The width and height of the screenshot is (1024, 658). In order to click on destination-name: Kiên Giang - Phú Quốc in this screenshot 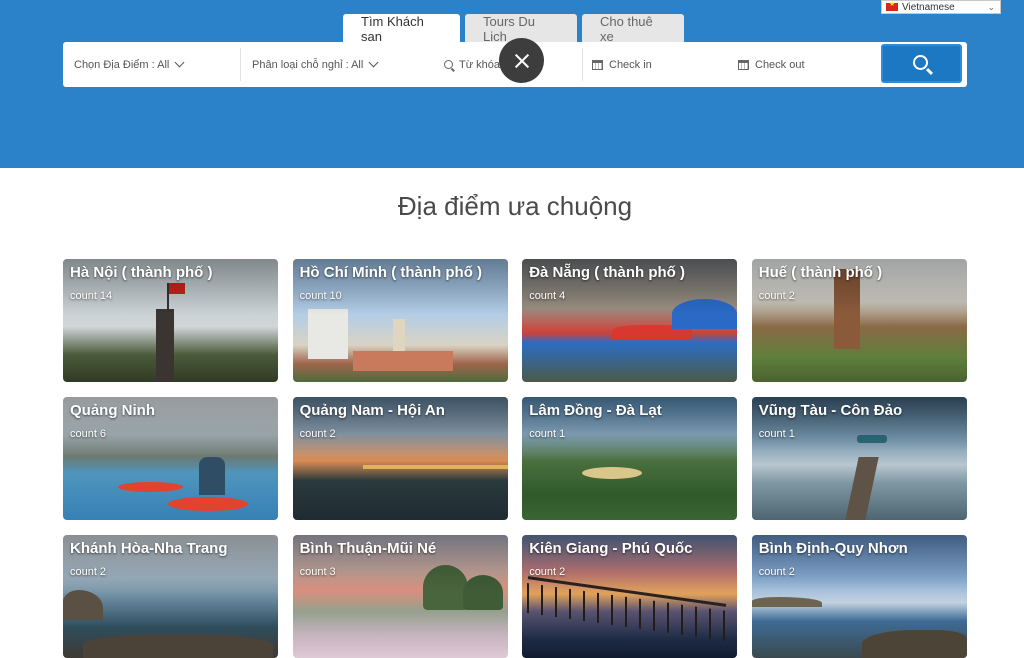, I will do `click(611, 548)`.